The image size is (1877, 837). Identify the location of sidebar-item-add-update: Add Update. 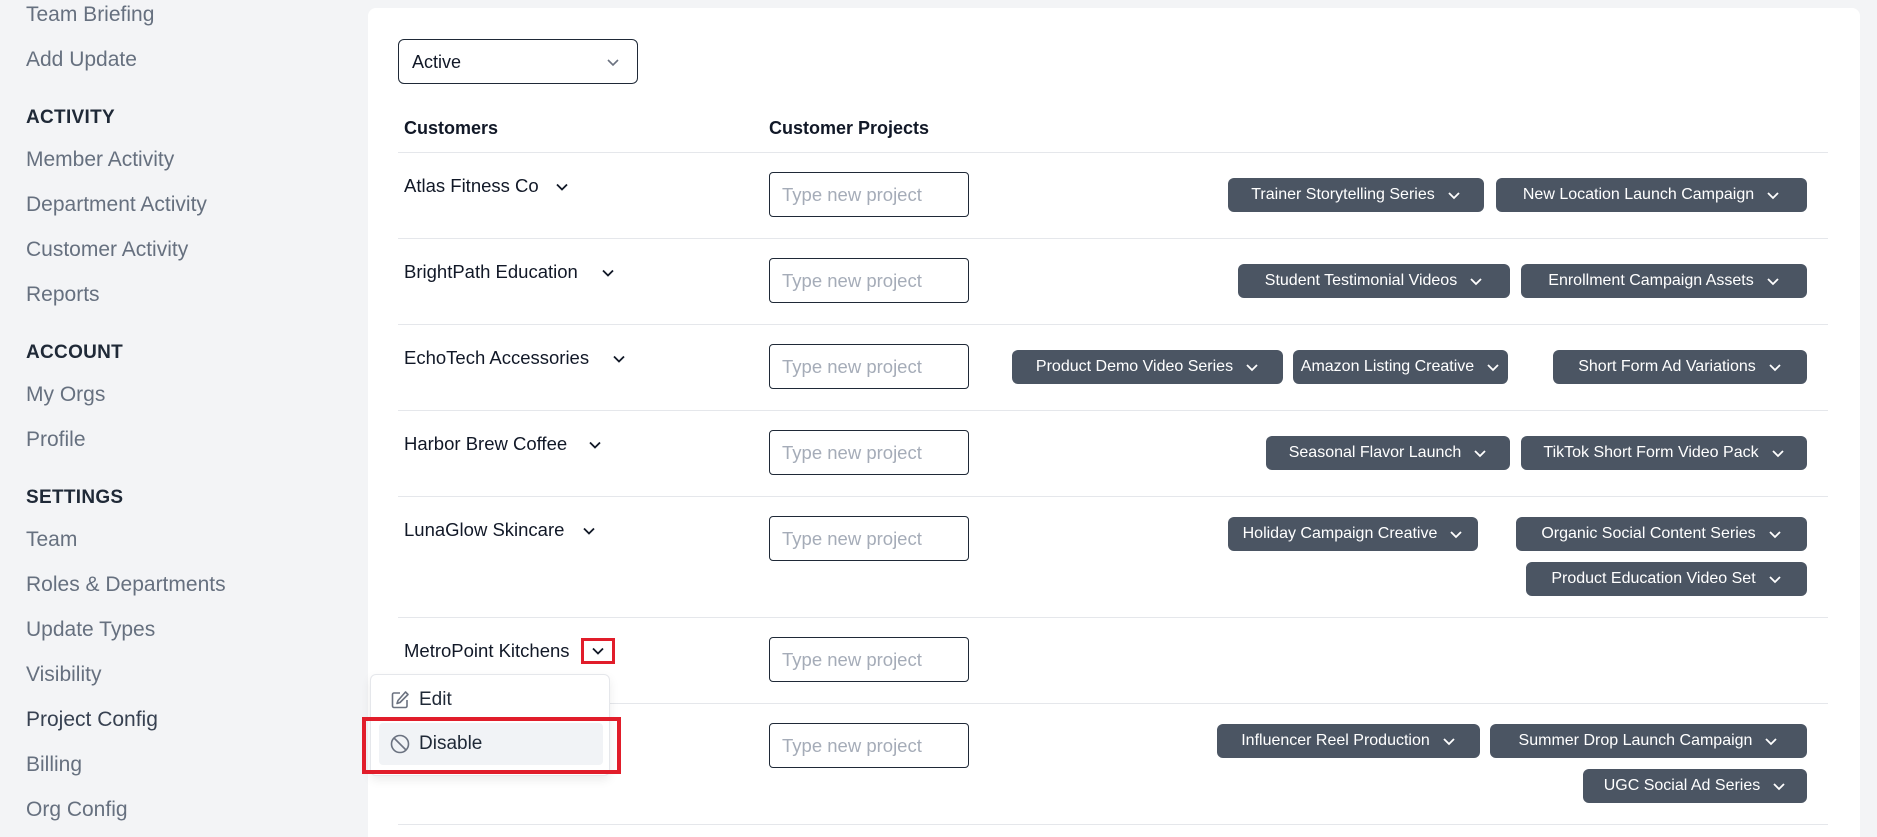
(81, 60).